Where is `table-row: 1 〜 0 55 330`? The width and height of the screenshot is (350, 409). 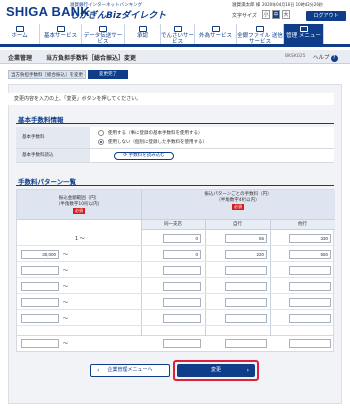
table-row: 1 〜 0 55 330 is located at coordinates (176, 238).